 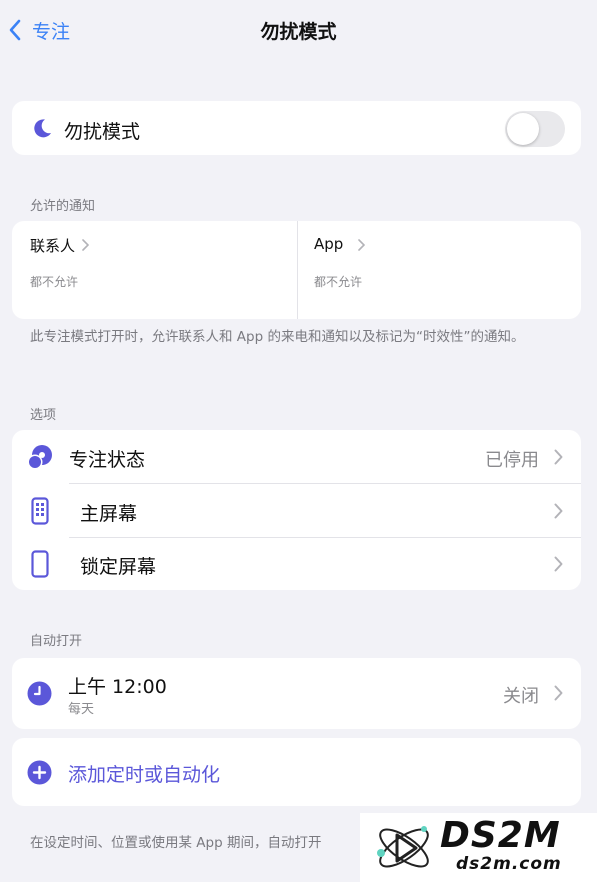 I want to click on watermark-name: DS2M, so click(x=500, y=835).